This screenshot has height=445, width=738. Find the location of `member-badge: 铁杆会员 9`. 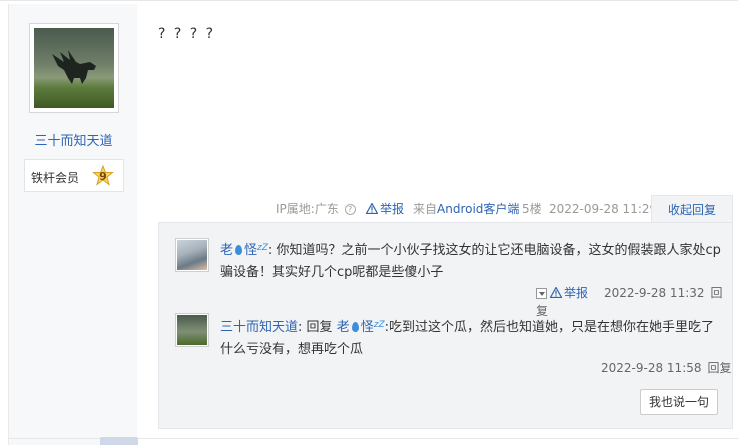

member-badge: 铁杆会员 9 is located at coordinates (74, 175).